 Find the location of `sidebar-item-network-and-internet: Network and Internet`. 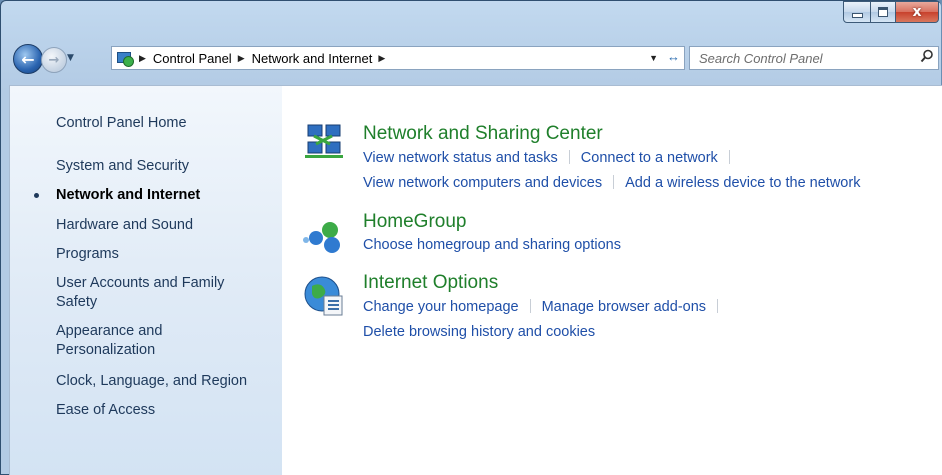

sidebar-item-network-and-internet: Network and Internet is located at coordinates (156, 195).